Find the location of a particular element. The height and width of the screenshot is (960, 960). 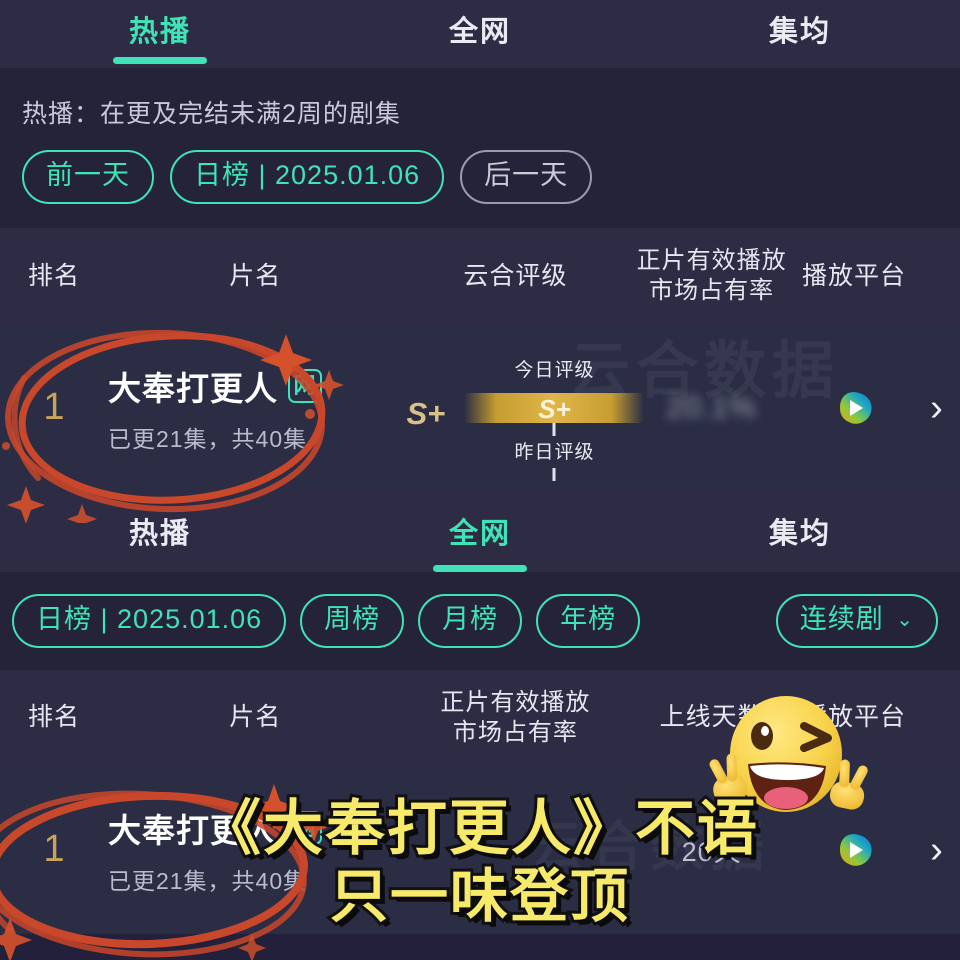

grade-previous: S+ is located at coordinates (426, 413).